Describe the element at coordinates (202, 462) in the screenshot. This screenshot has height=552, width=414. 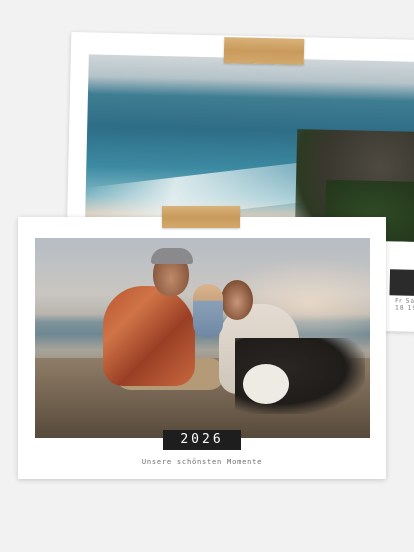
I see `cover-subtitle: Unsere schönsten Momente` at that location.